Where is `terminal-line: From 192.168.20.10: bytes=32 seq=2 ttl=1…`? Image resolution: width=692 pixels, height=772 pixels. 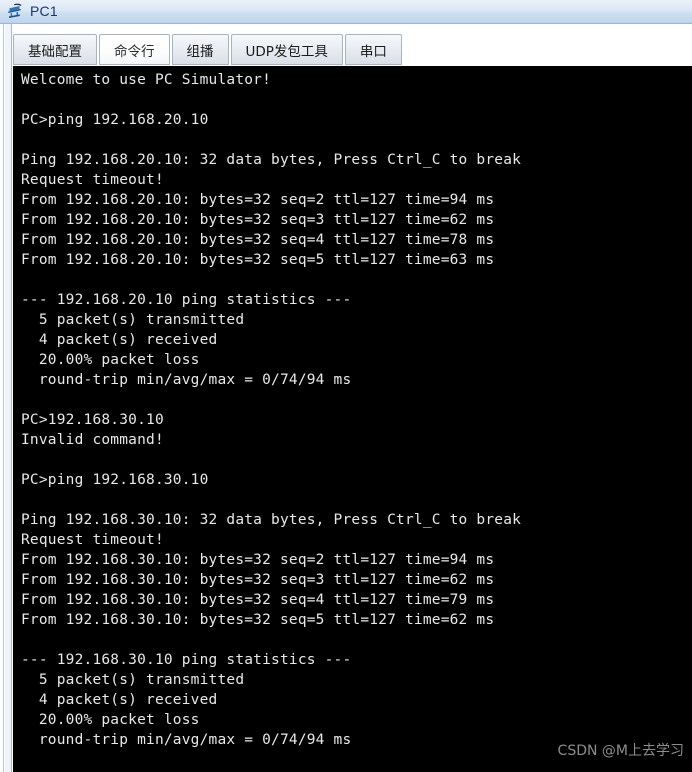
terminal-line: From 192.168.20.10: bytes=32 seq=2 ttl=1… is located at coordinates (258, 200).